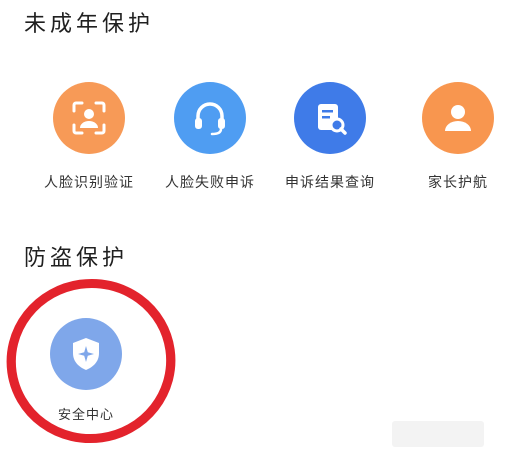 Image resolution: width=528 pixels, height=471 pixels. What do you see at coordinates (85, 415) in the screenshot?
I see `tile-label: 安全中心` at bounding box center [85, 415].